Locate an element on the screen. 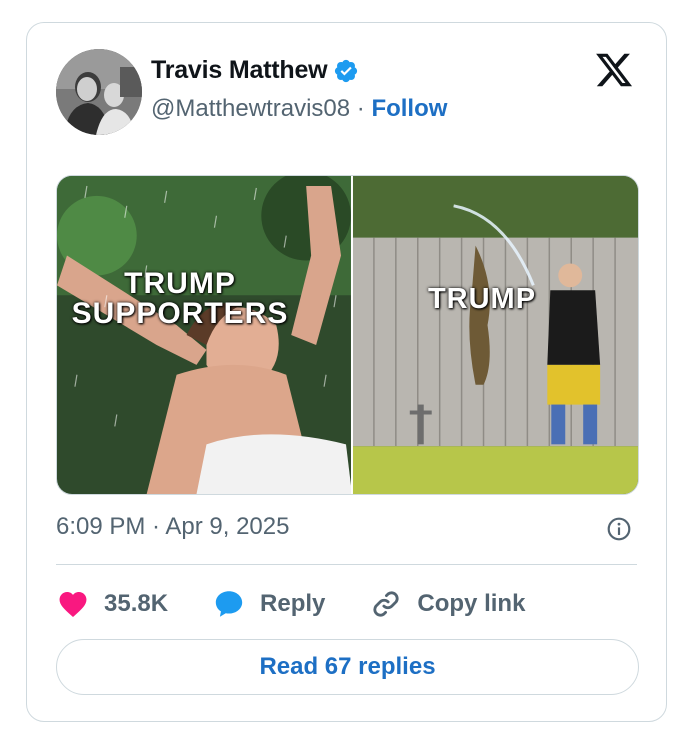 Image resolution: width=698 pixels, height=744 pixels. author-handle-row: @Matthewtravis08 · Follow is located at coordinates (299, 109).